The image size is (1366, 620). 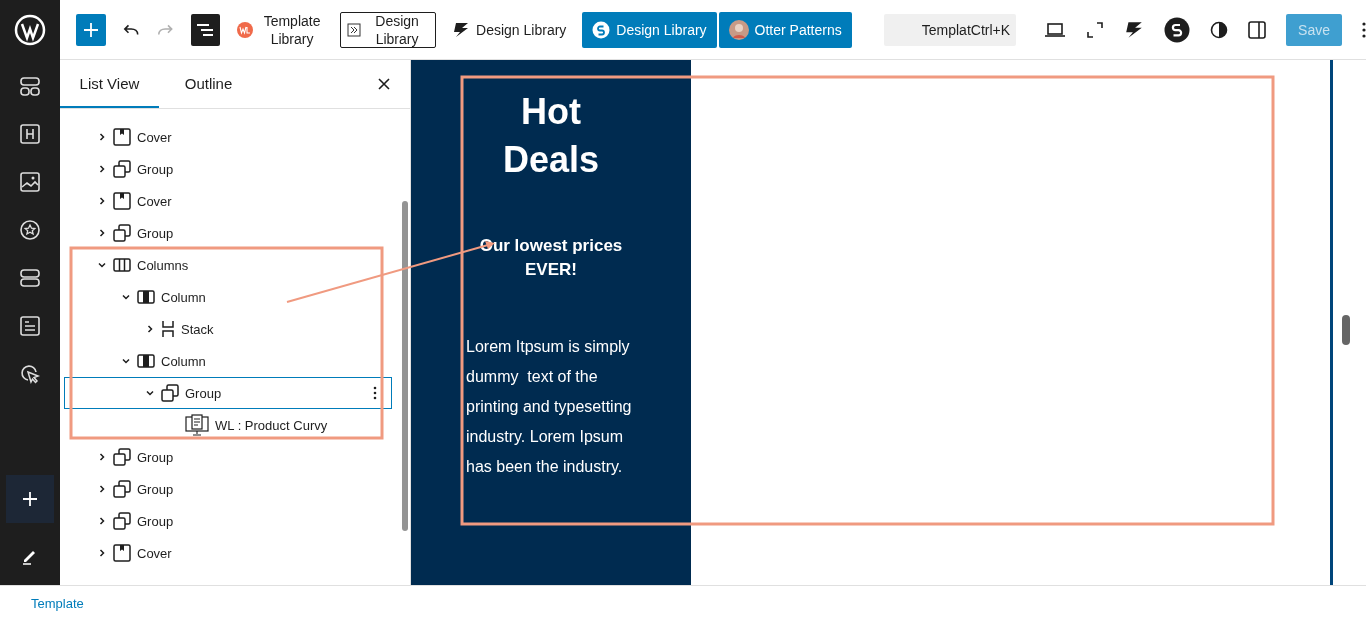 What do you see at coordinates (1055, 29) in the screenshot?
I see `laptop-icon` at bounding box center [1055, 29].